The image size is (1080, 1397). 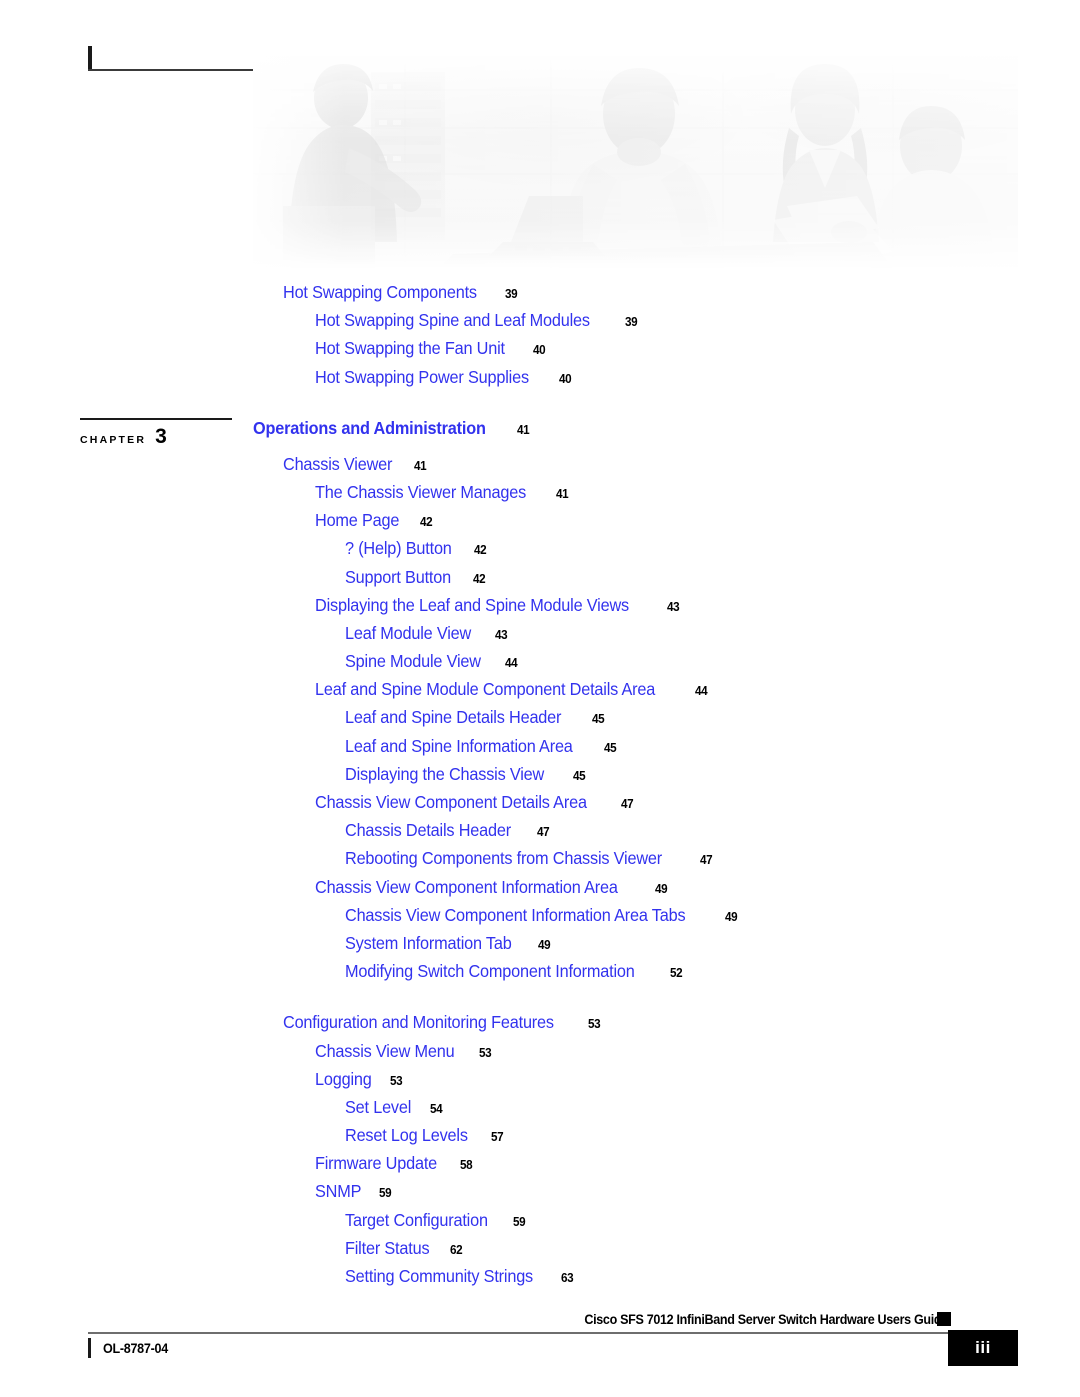 What do you see at coordinates (540, 1055) in the screenshot?
I see `toc-entry: Chassis View Menu 53` at bounding box center [540, 1055].